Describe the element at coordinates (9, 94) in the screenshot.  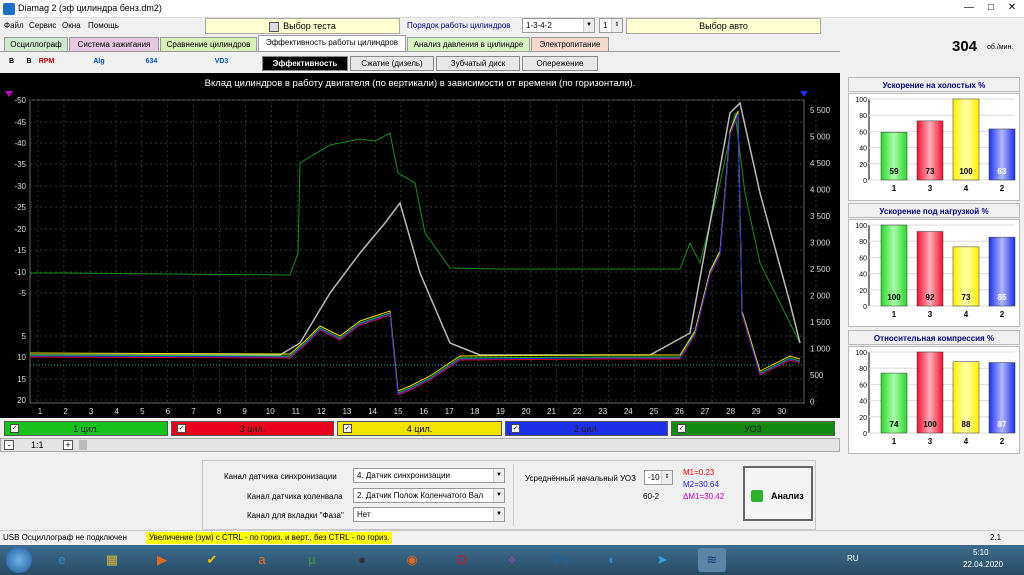
I see `marker-m1-icon` at that location.